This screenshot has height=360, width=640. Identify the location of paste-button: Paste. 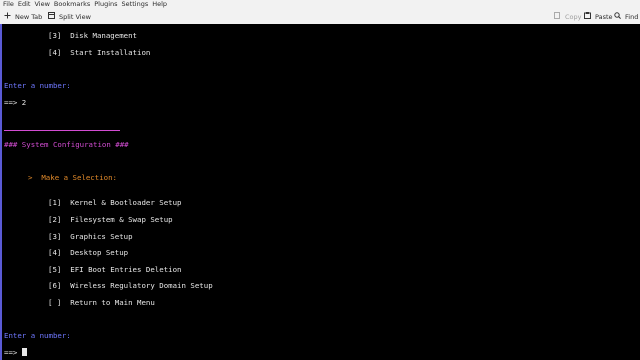
(598, 16).